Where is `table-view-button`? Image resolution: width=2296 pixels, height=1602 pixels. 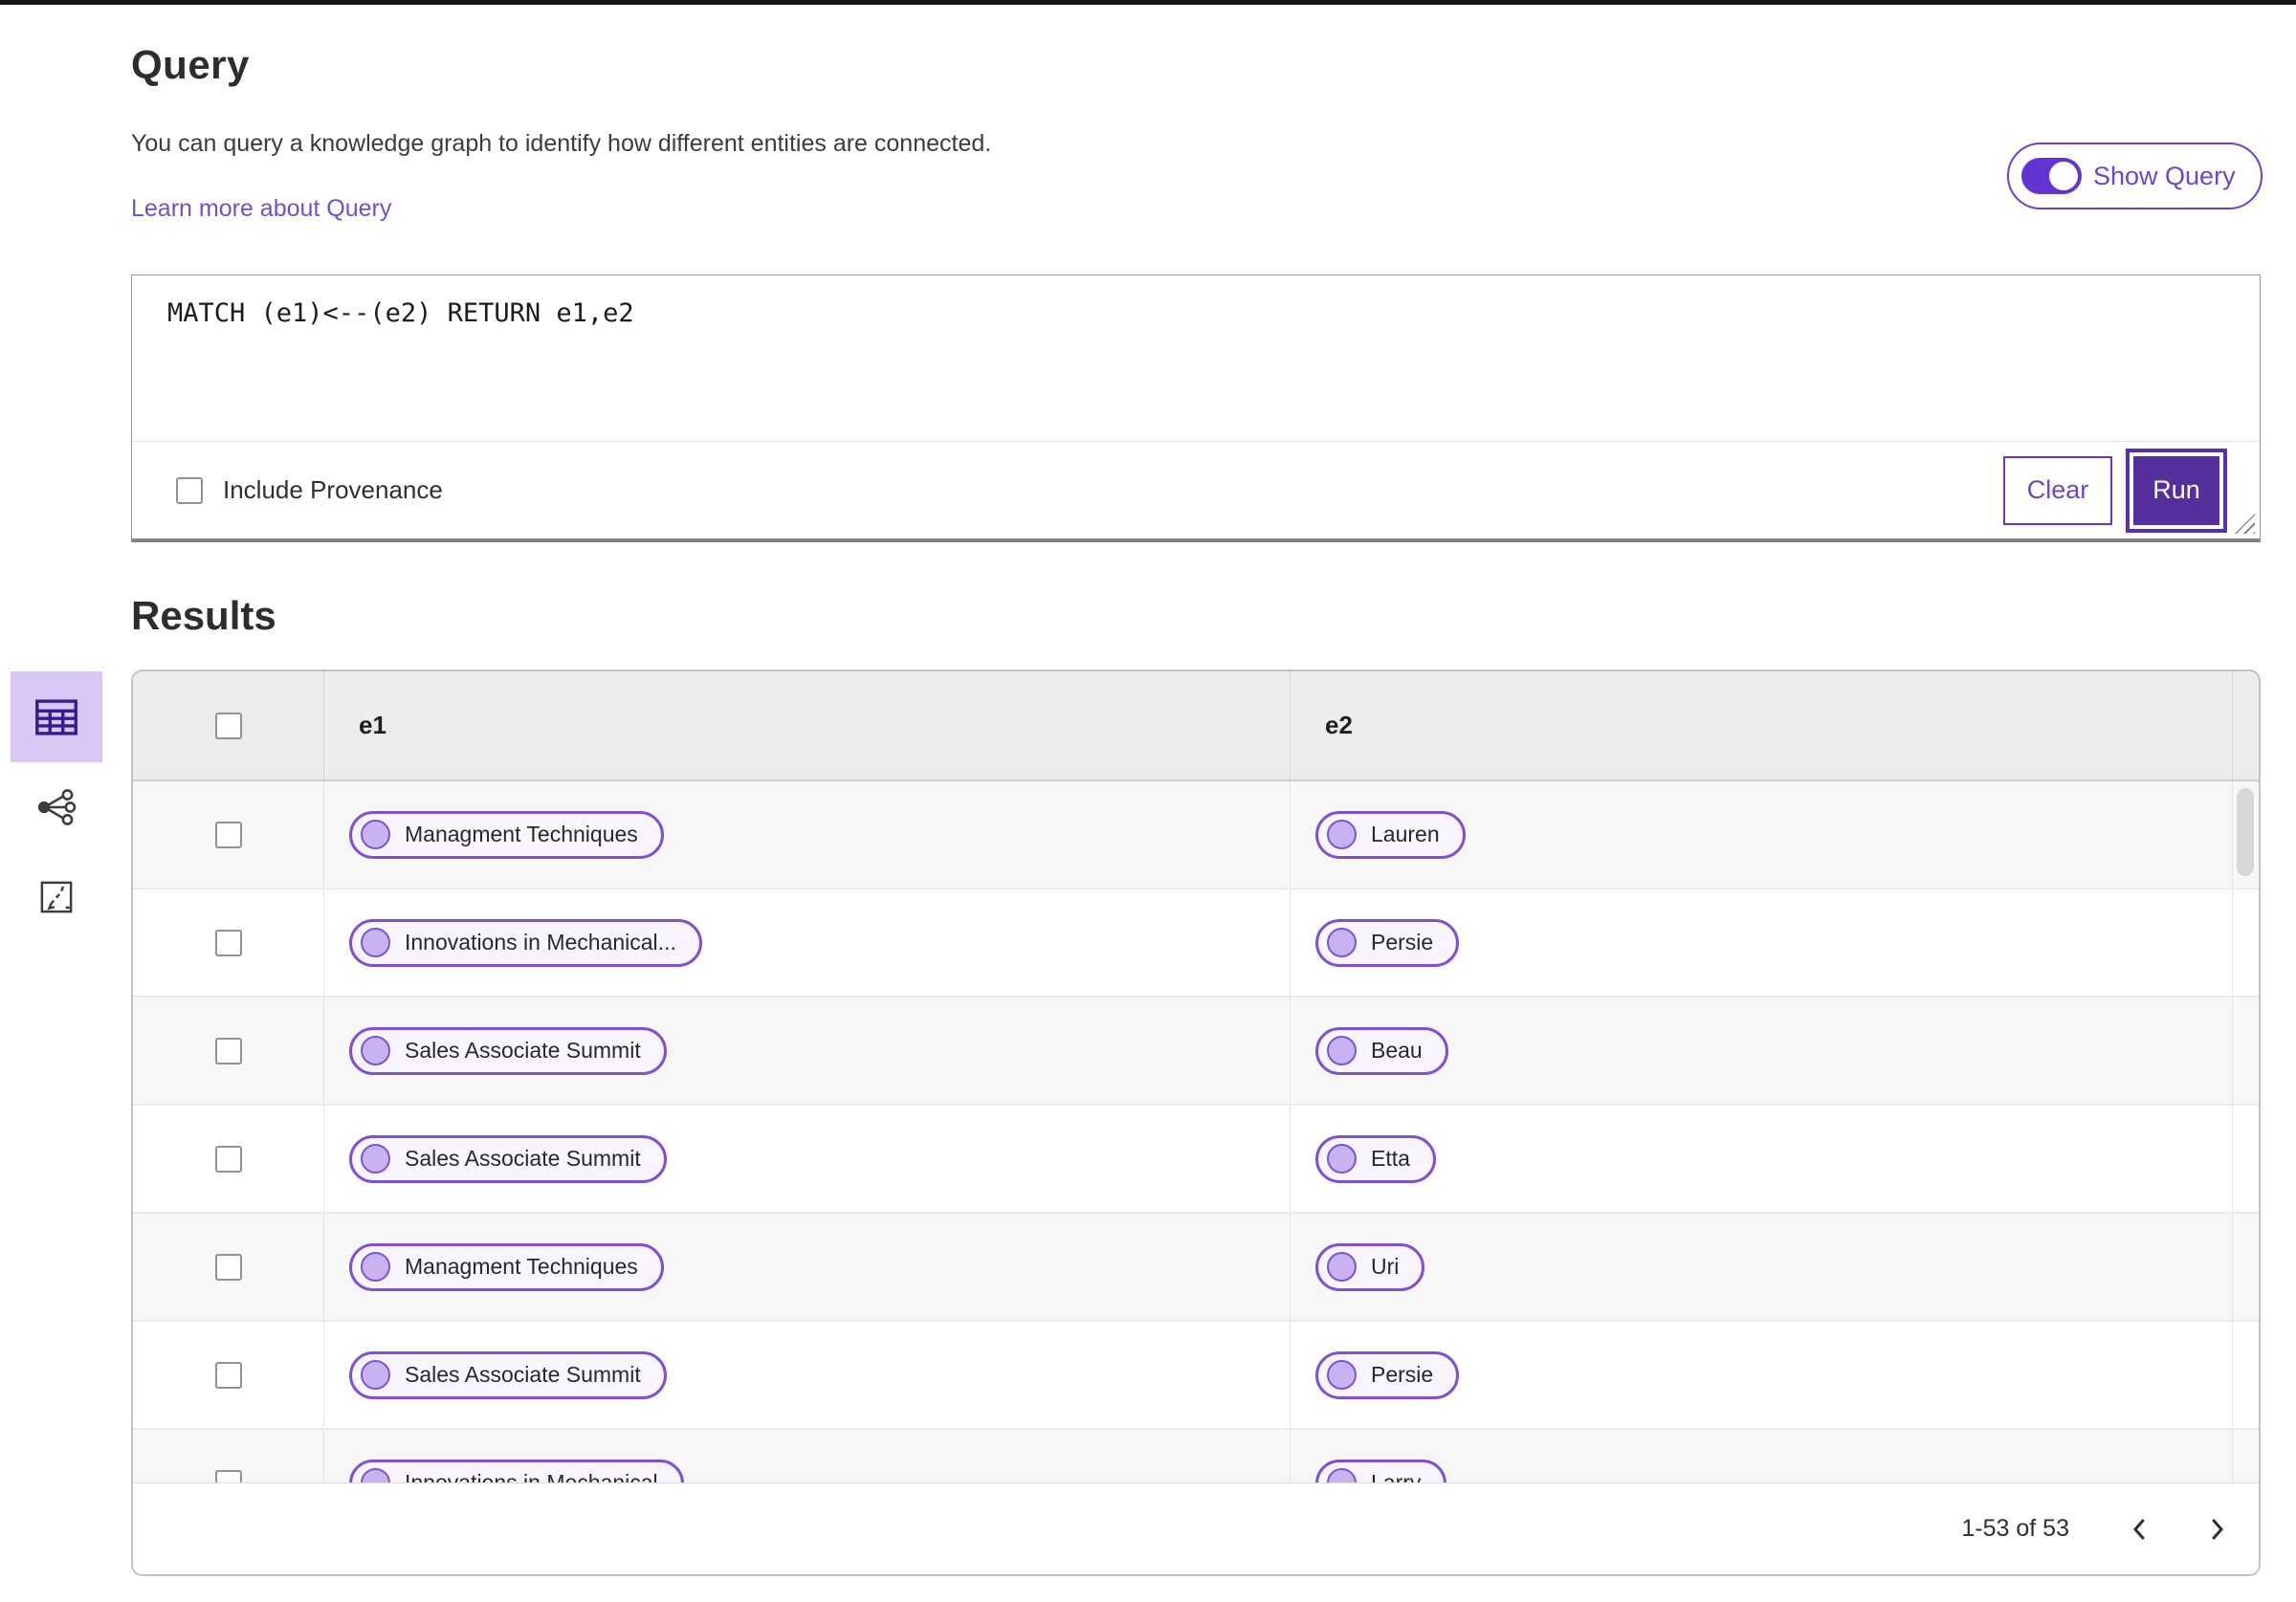
table-view-button is located at coordinates (56, 716).